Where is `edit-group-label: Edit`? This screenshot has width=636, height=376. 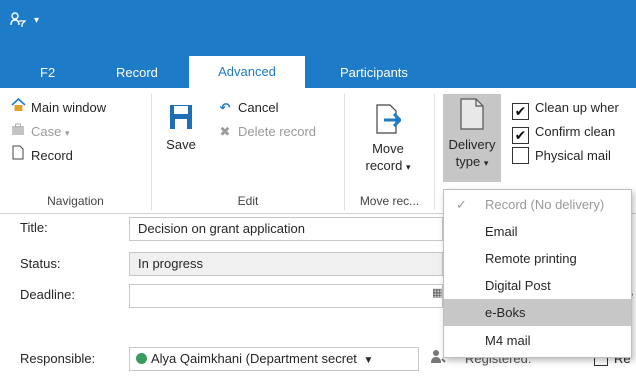
edit-group-label: Edit is located at coordinates (248, 201).